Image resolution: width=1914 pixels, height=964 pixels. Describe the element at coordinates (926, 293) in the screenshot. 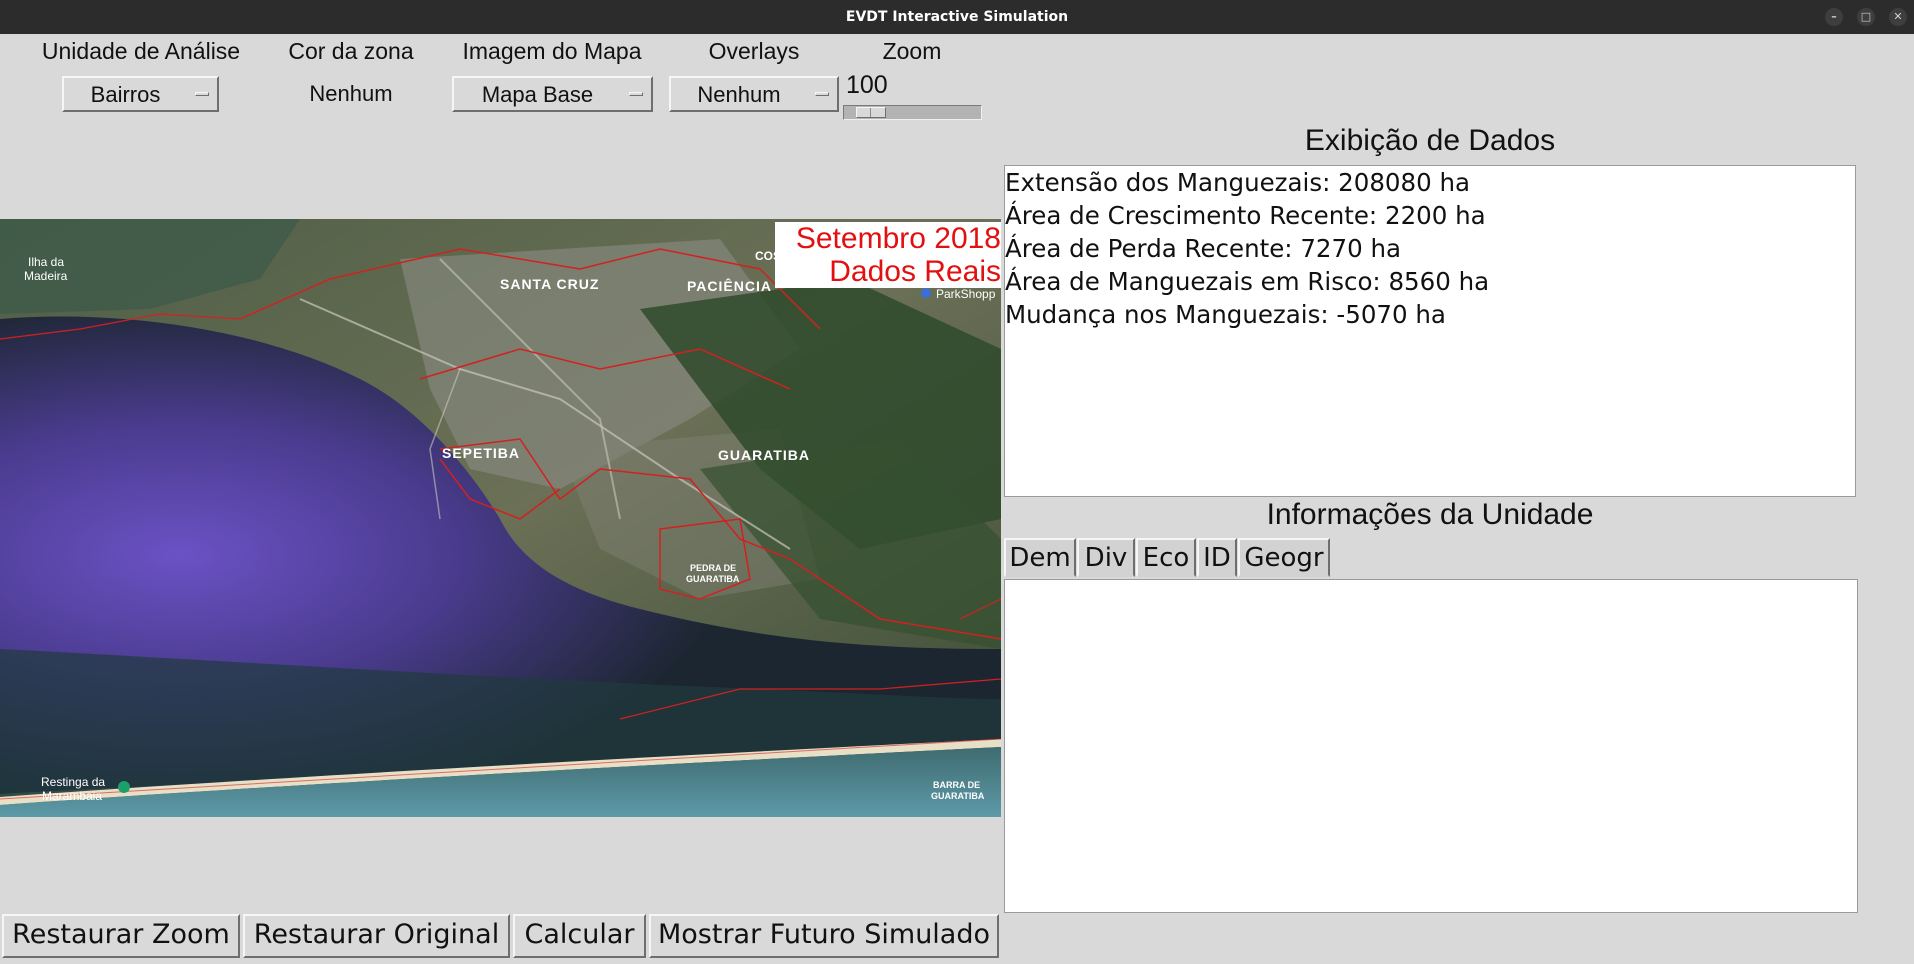

I see `shopping-marker-icon` at that location.